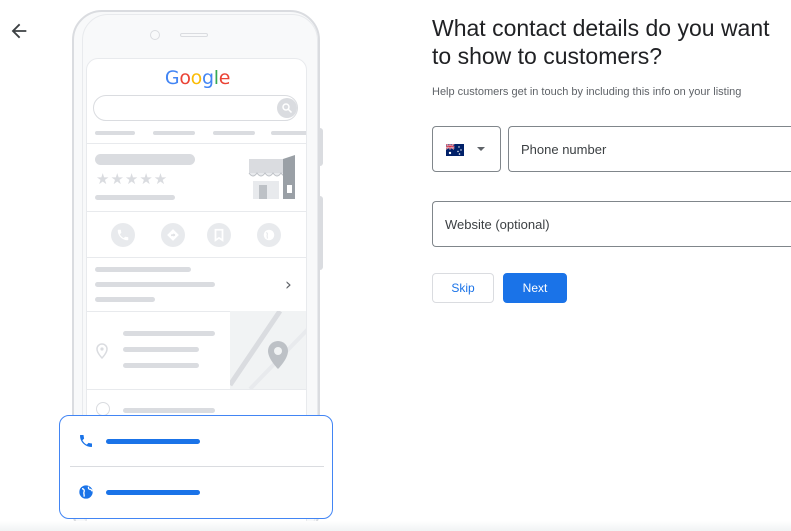 This screenshot has width=791, height=531. I want to click on search-icon, so click(287, 108).